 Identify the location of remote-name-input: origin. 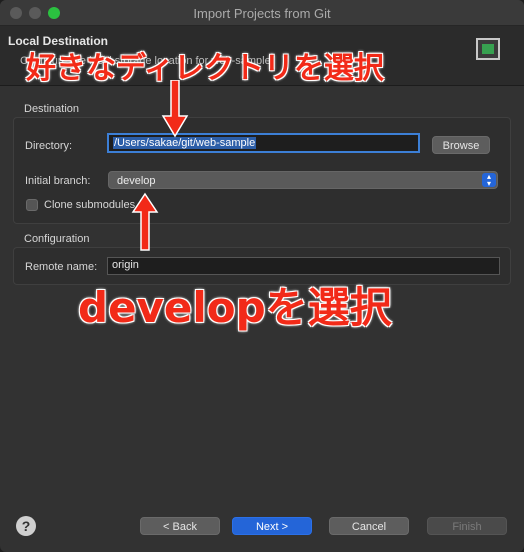
(303, 266).